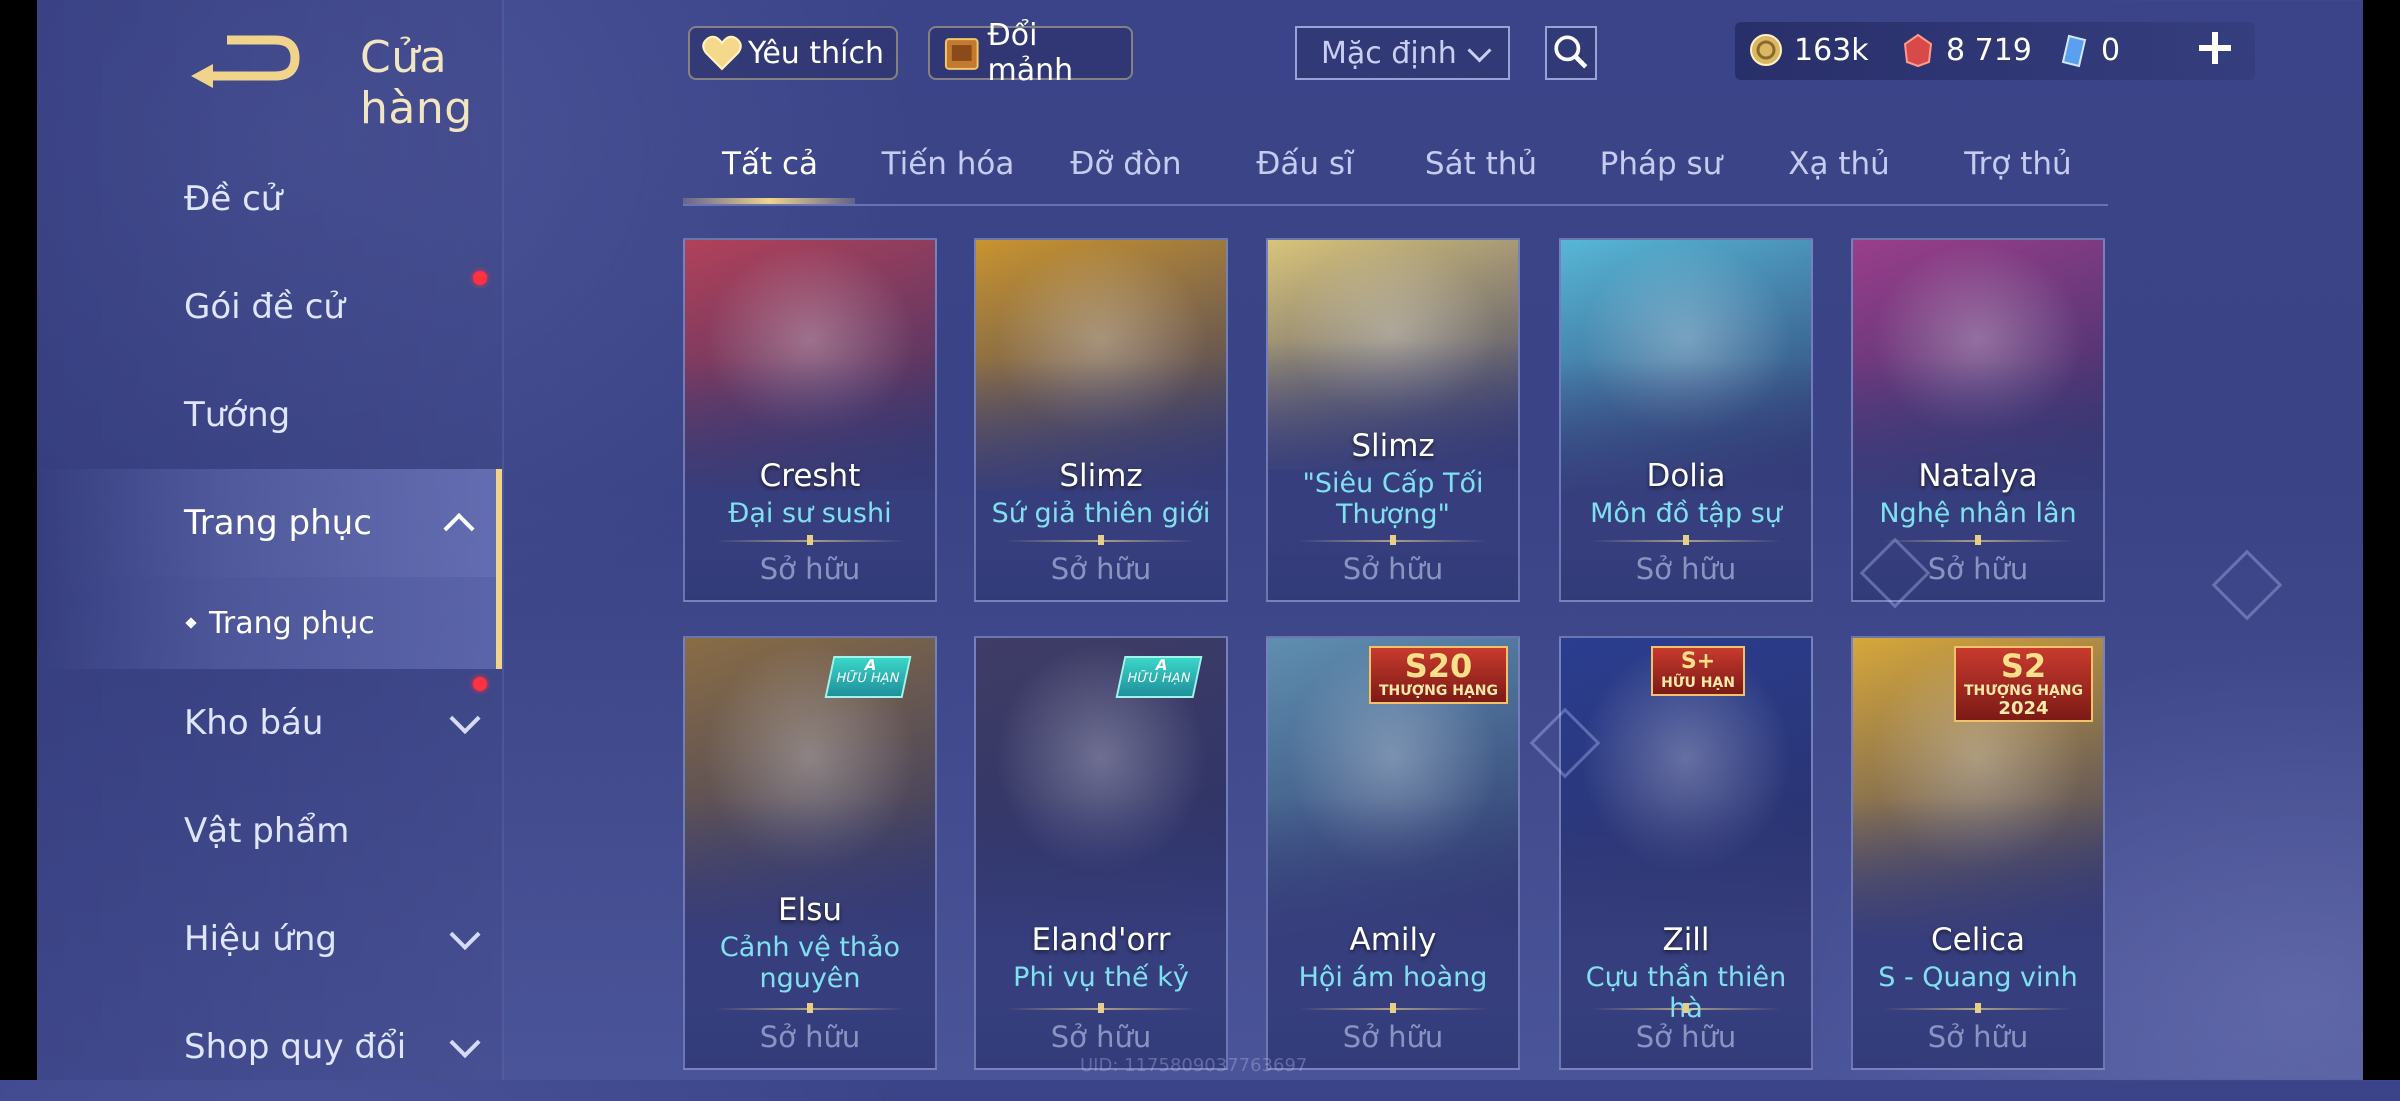  Describe the element at coordinates (793, 53) in the screenshot. I see `favorites-button: Yêu thích` at that location.